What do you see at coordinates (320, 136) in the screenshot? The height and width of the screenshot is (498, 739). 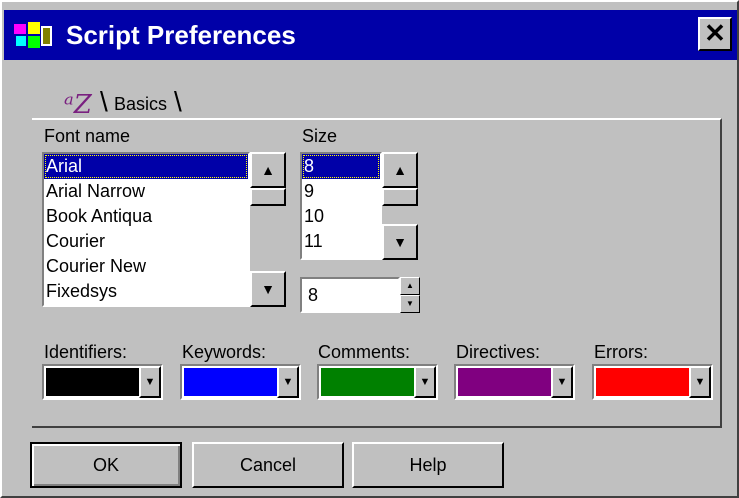 I see `size-label: Size` at bounding box center [320, 136].